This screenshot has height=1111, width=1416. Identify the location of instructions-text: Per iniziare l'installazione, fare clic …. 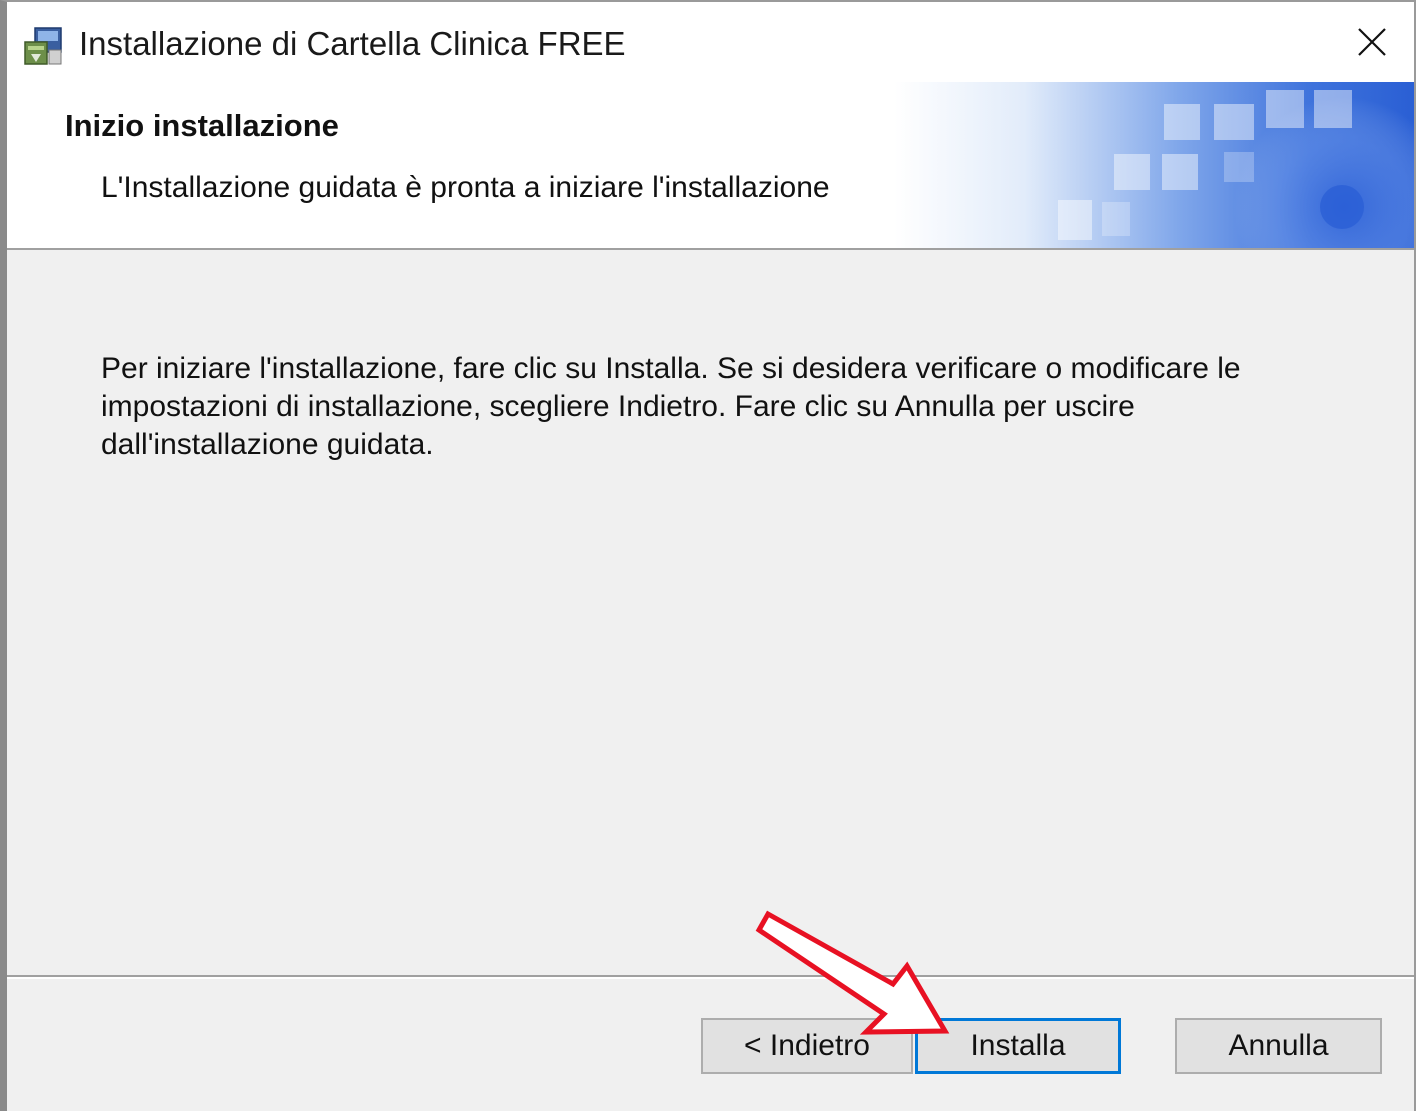
(671, 406).